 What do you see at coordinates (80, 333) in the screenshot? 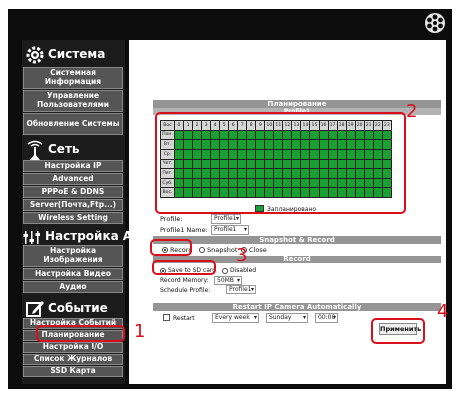
I see `schedule-item-highlight` at bounding box center [80, 333].